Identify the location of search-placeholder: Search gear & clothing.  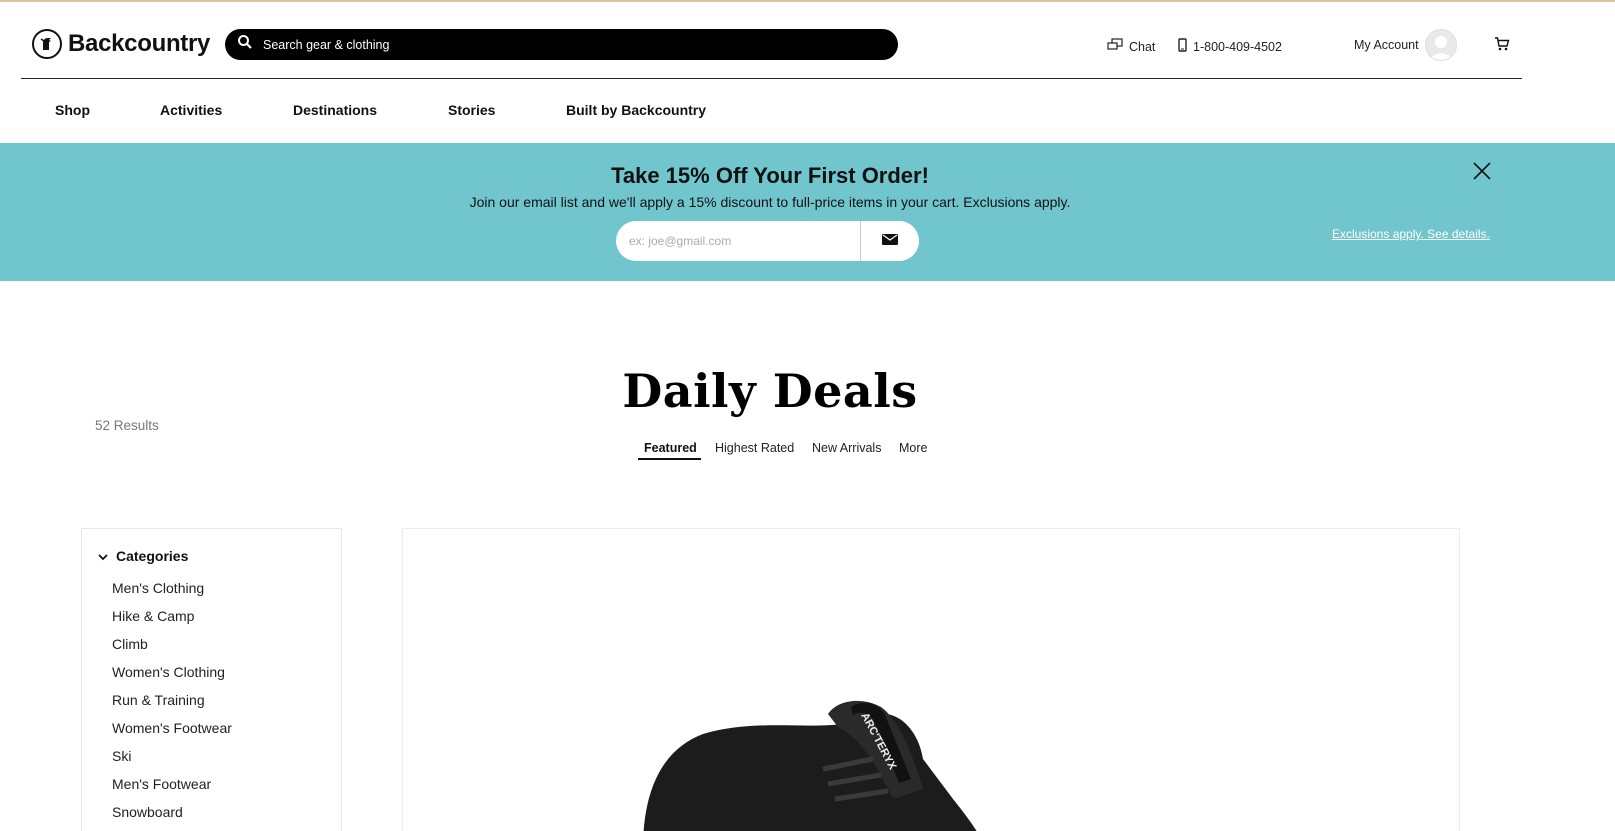
(326, 44).